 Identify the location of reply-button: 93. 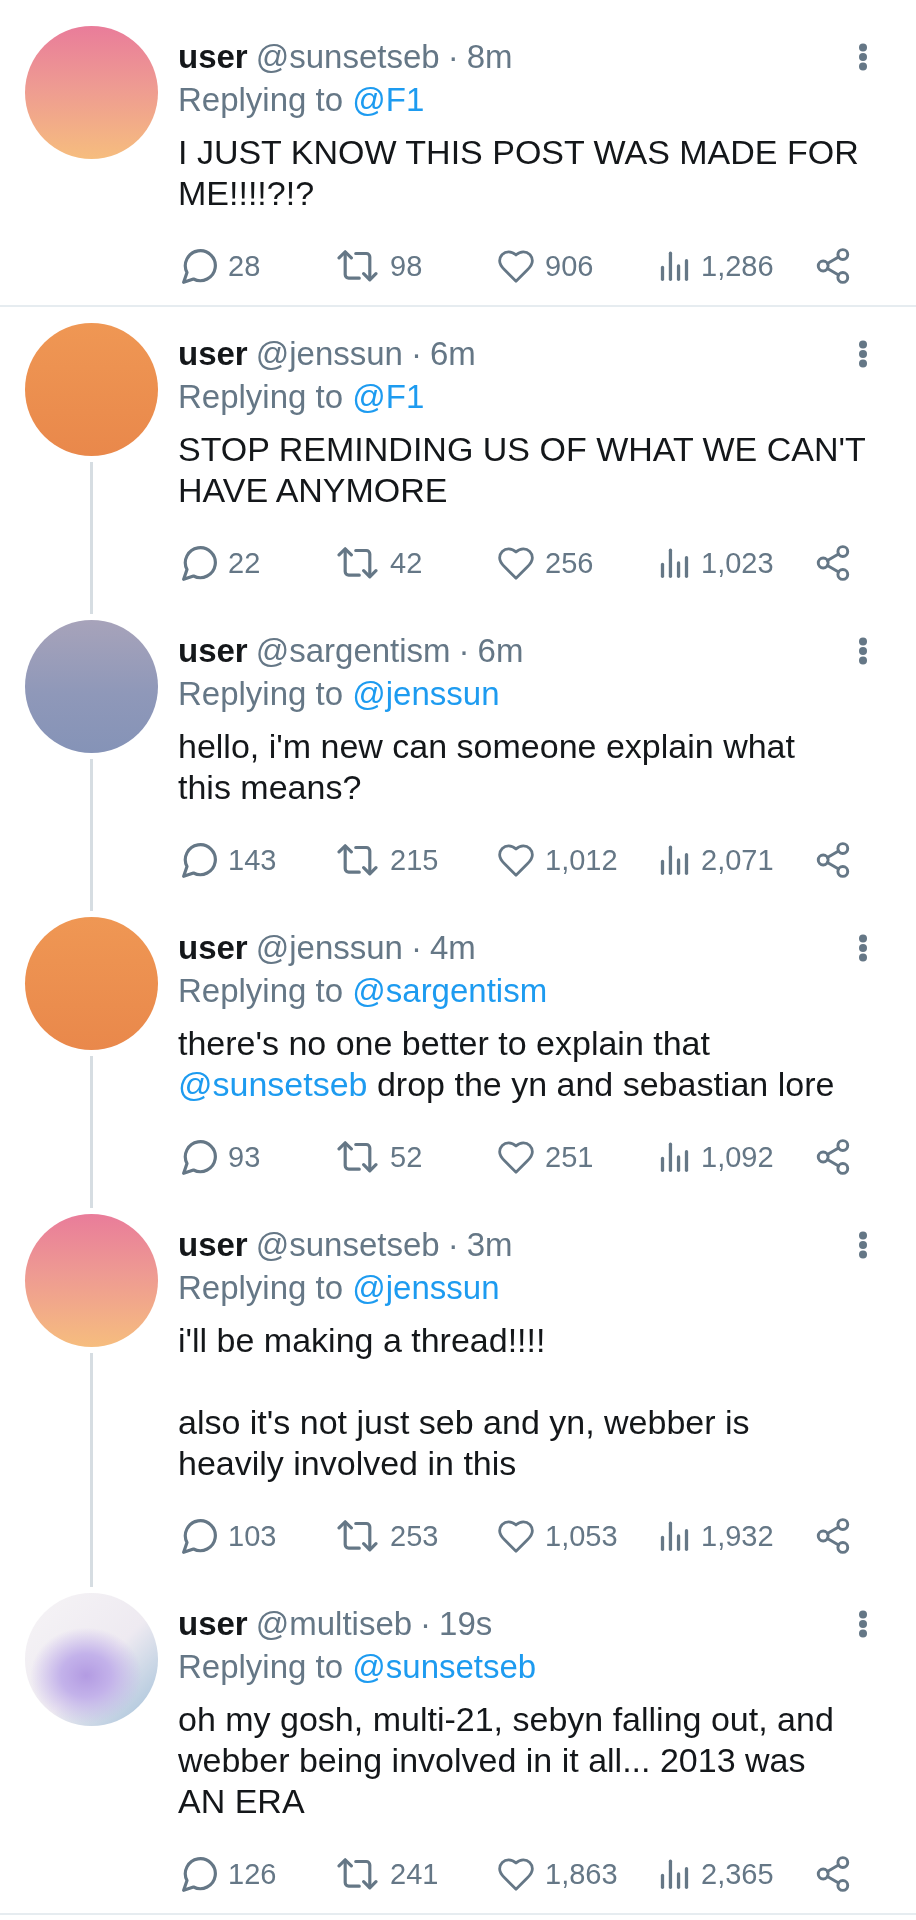
(221, 1157).